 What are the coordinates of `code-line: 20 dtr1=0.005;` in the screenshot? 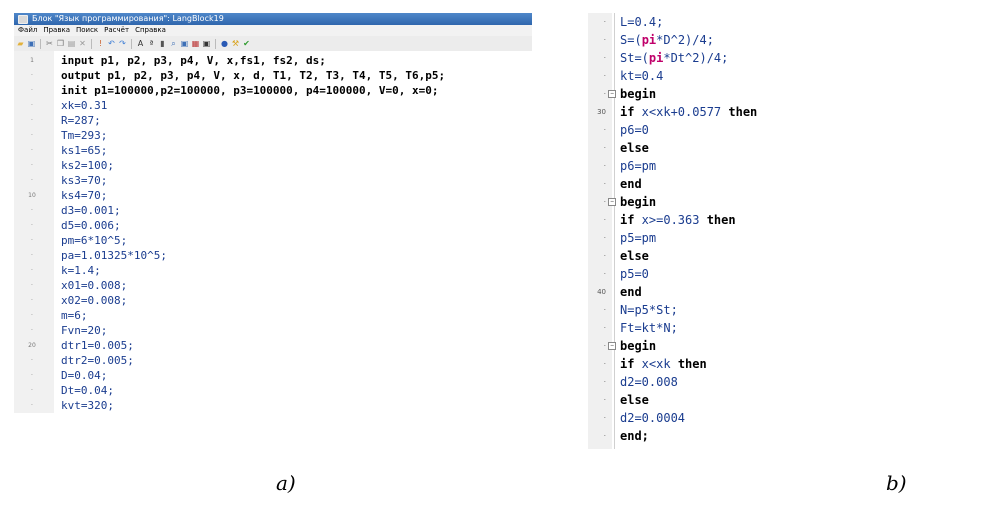 It's located at (273, 345).